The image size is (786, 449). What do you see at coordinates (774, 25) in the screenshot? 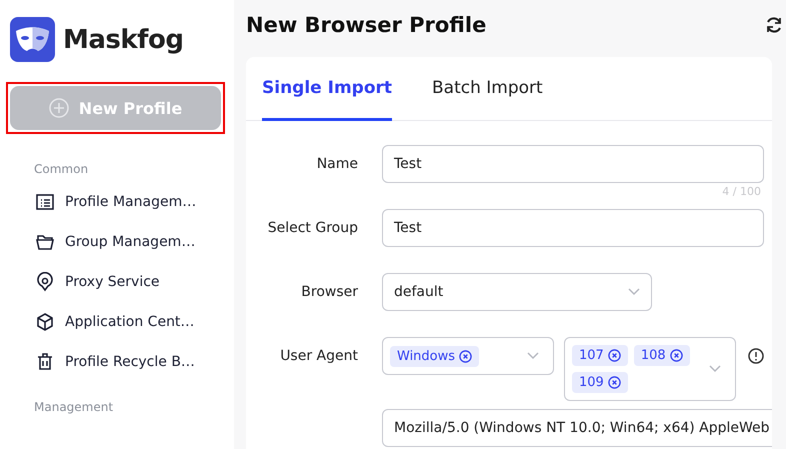
I see `refresh-icon` at bounding box center [774, 25].